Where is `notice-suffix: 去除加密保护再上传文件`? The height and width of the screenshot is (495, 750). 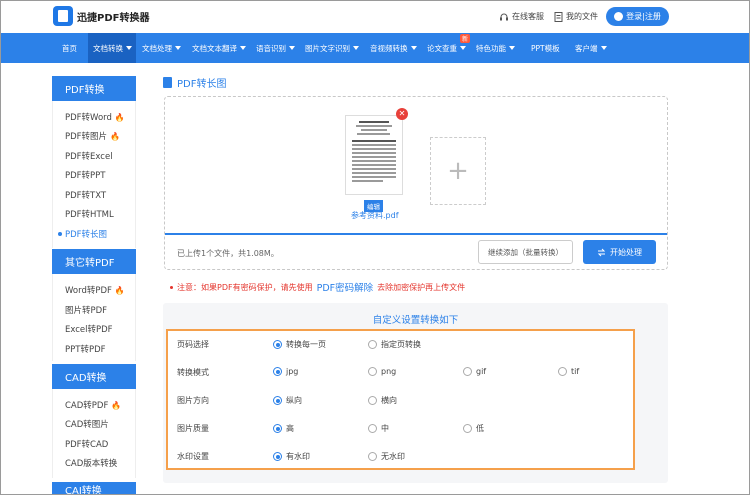
notice-suffix: 去除加密保护再上传文件 is located at coordinates (421, 287).